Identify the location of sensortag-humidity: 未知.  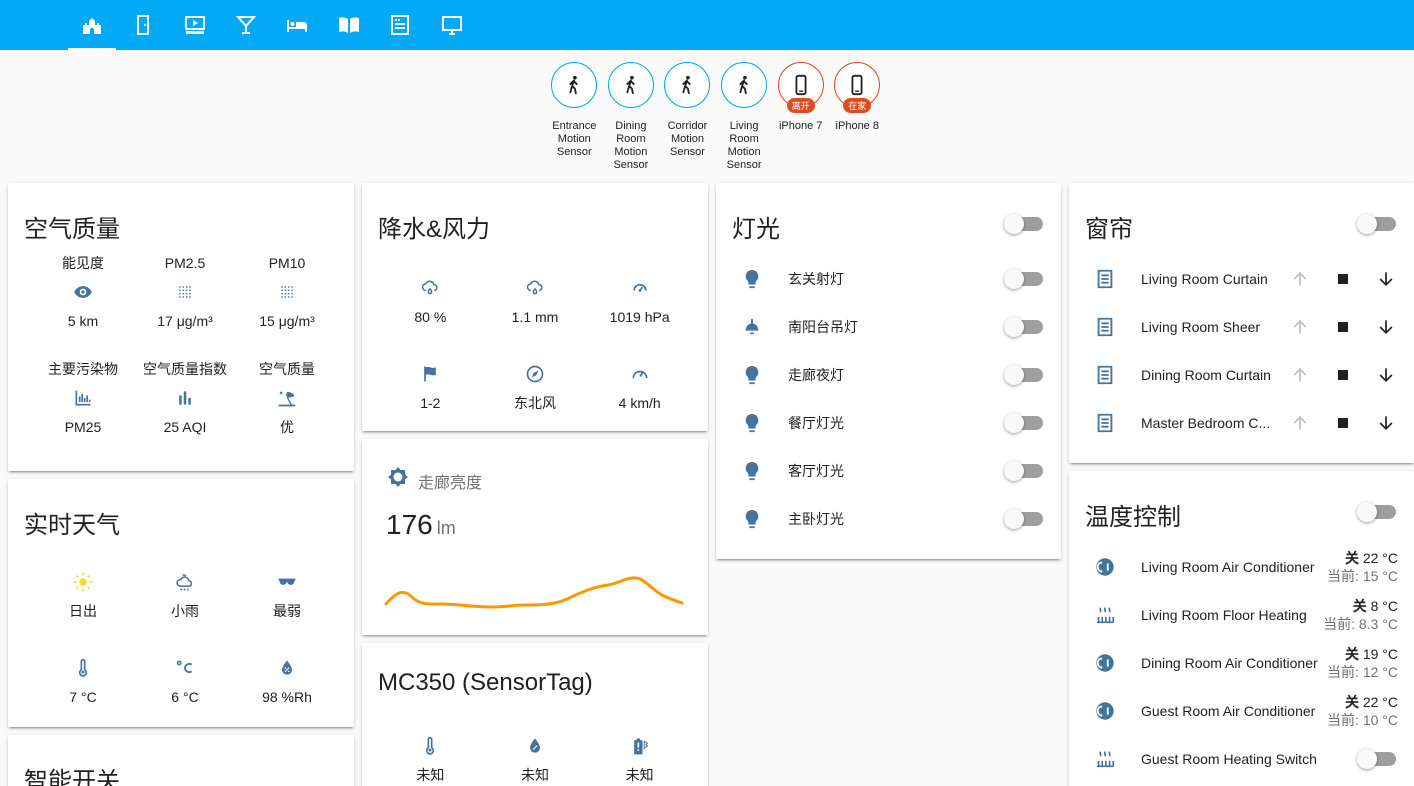
(535, 756).